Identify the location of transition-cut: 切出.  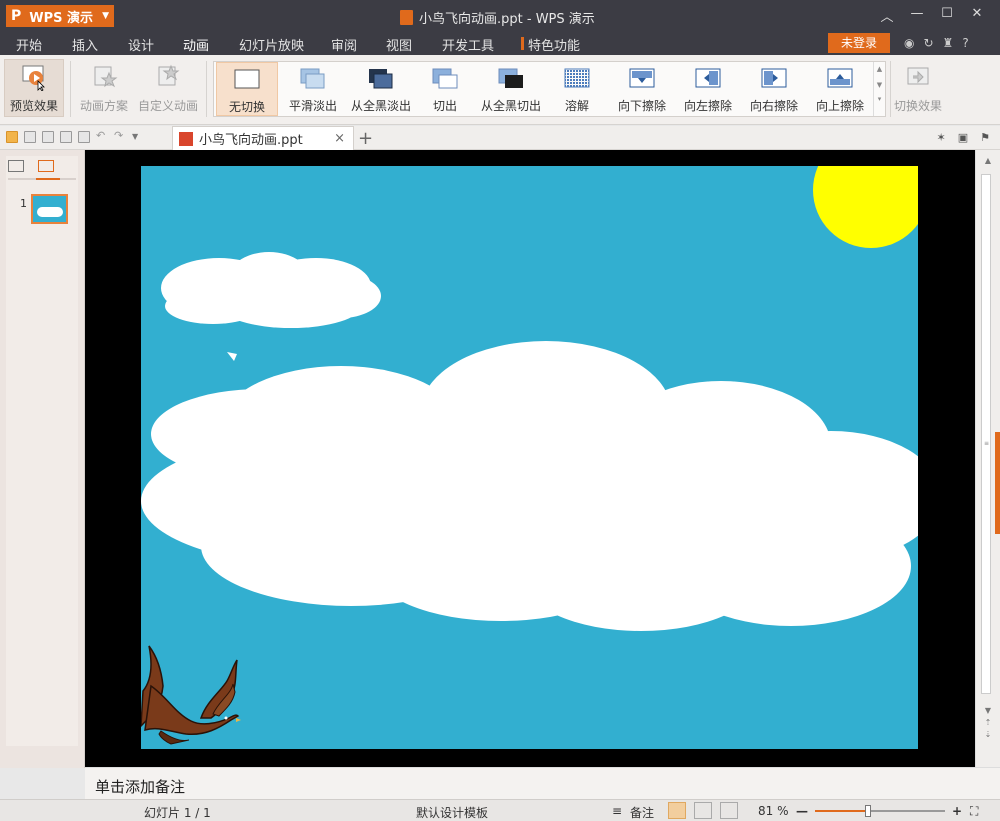
(445, 89).